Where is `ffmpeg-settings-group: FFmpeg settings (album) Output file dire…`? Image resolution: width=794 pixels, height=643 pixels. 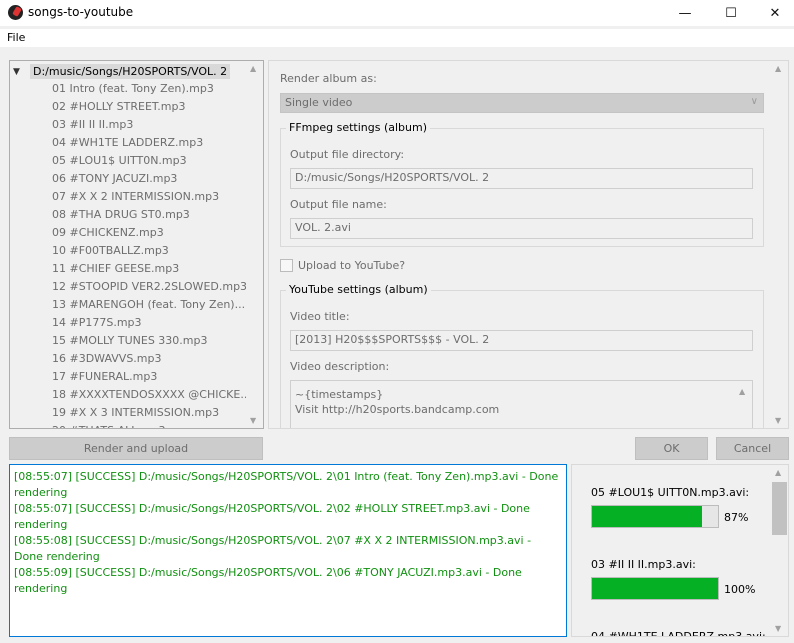
ffmpeg-settings-group: FFmpeg settings (album) Output file dire… is located at coordinates (522, 184).